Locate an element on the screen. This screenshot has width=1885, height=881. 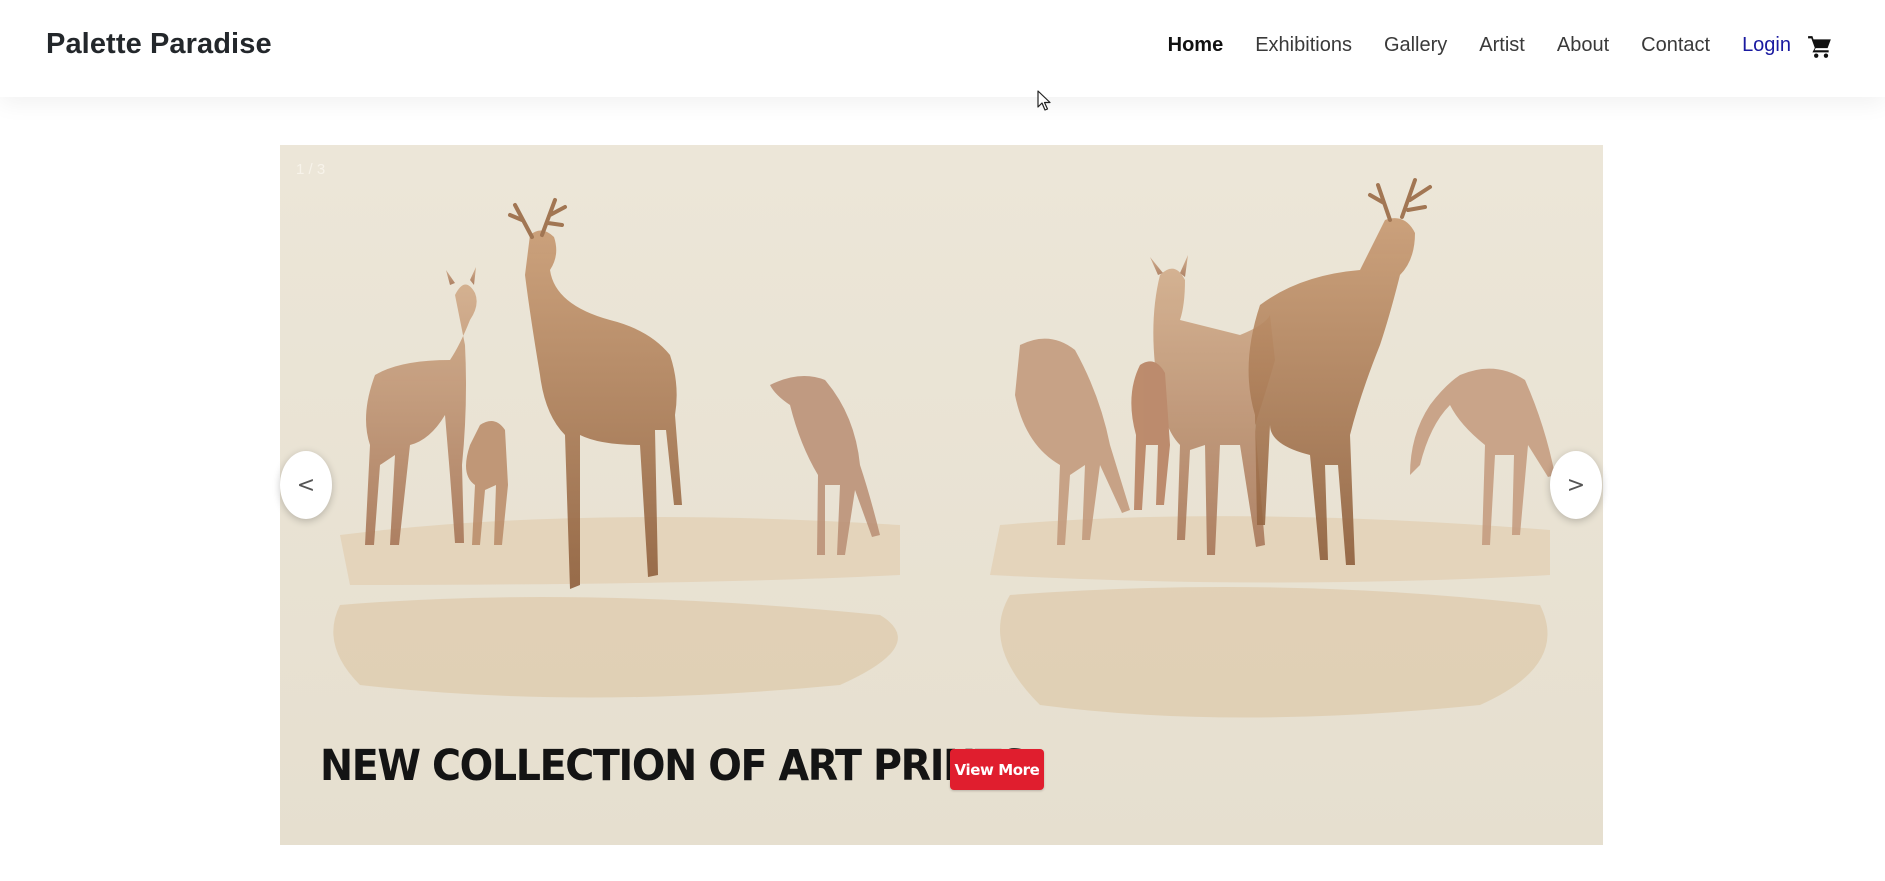
mouse-cursor-icon is located at coordinates (1044, 100).